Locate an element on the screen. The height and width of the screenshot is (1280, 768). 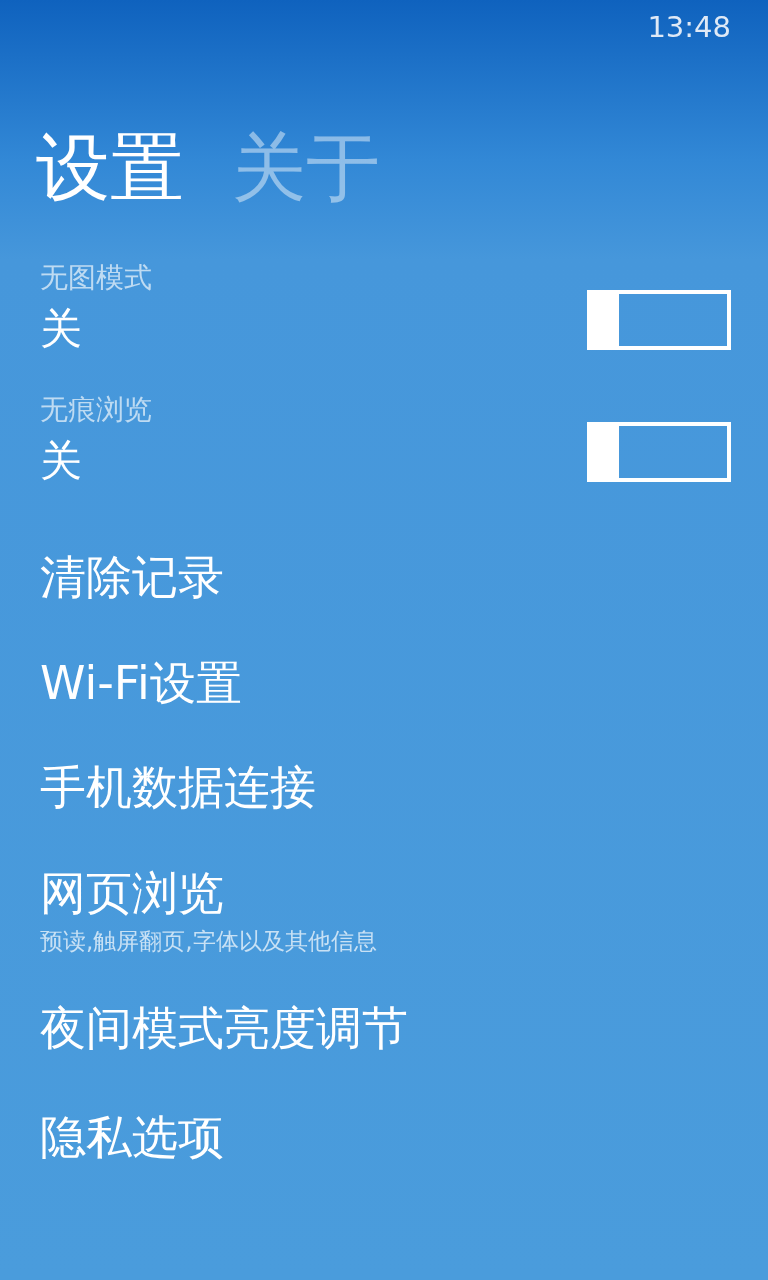
menu-item: 清除记录 is located at coordinates (385, 577).